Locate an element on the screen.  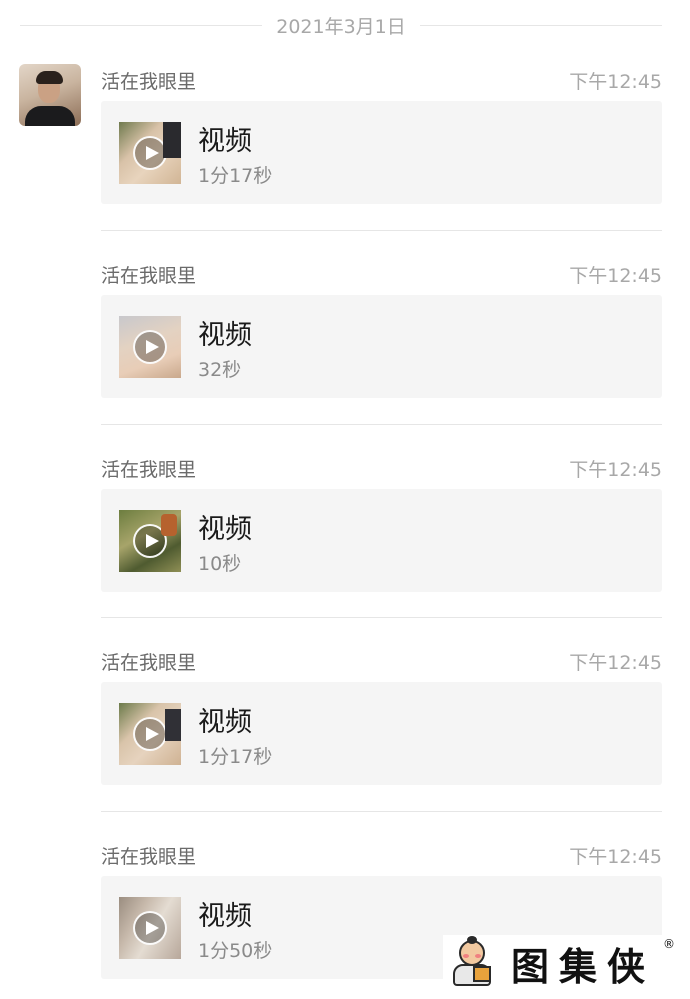
date-separator: 2021年3月1日 is located at coordinates (341, 25).